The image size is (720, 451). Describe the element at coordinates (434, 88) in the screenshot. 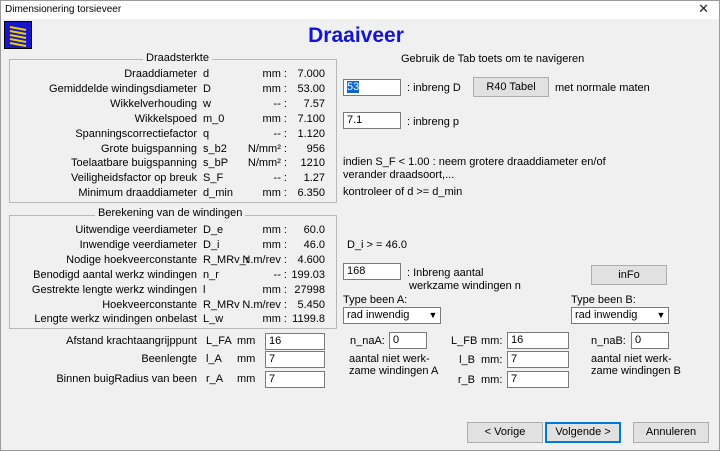

I see `diameter-input-label: : inbreng D` at that location.